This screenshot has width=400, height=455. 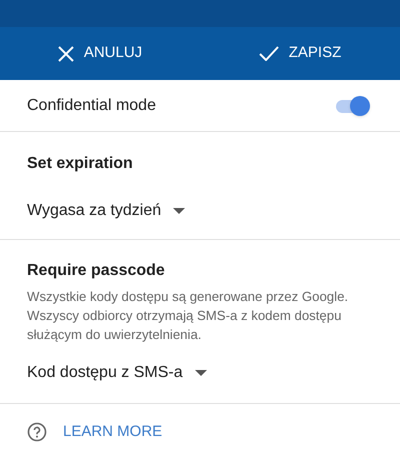 I want to click on description-text: Wszystkie kody dostępu są generowane przez Google. Wszyscy odbiorcy otrzymają SMS-a z kodem dostępu służącym do uwierzytelnienia., so click(x=188, y=316).